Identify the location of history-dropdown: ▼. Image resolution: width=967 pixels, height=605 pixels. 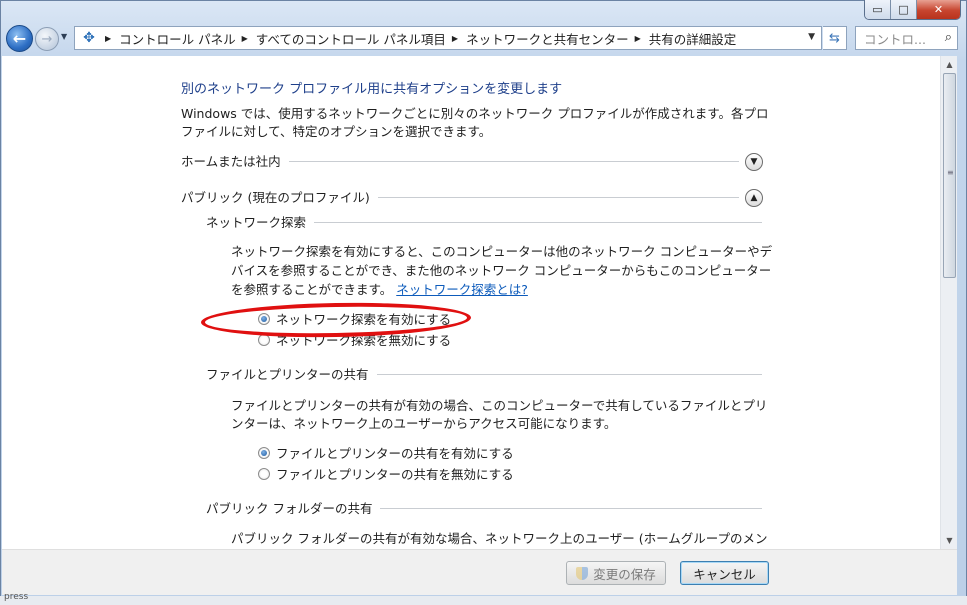
(64, 36).